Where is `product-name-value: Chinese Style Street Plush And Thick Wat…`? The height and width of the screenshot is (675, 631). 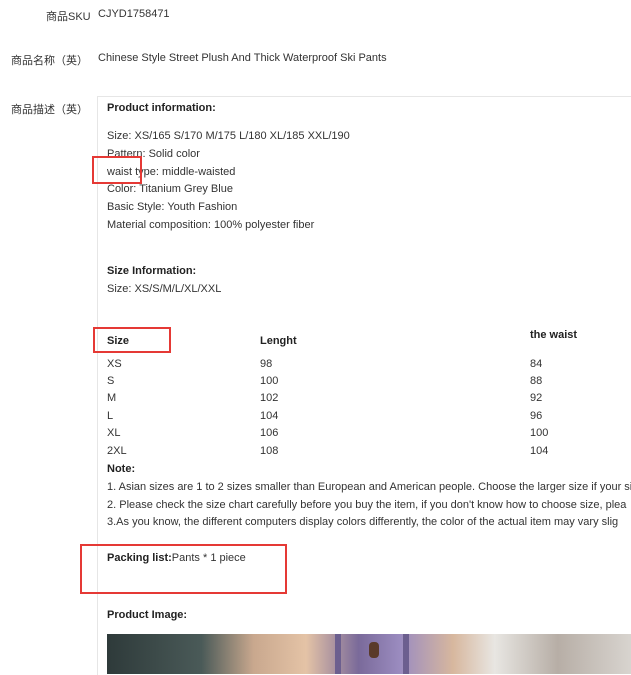
product-name-value: Chinese Style Street Plush And Thick Wat… is located at coordinates (242, 58).